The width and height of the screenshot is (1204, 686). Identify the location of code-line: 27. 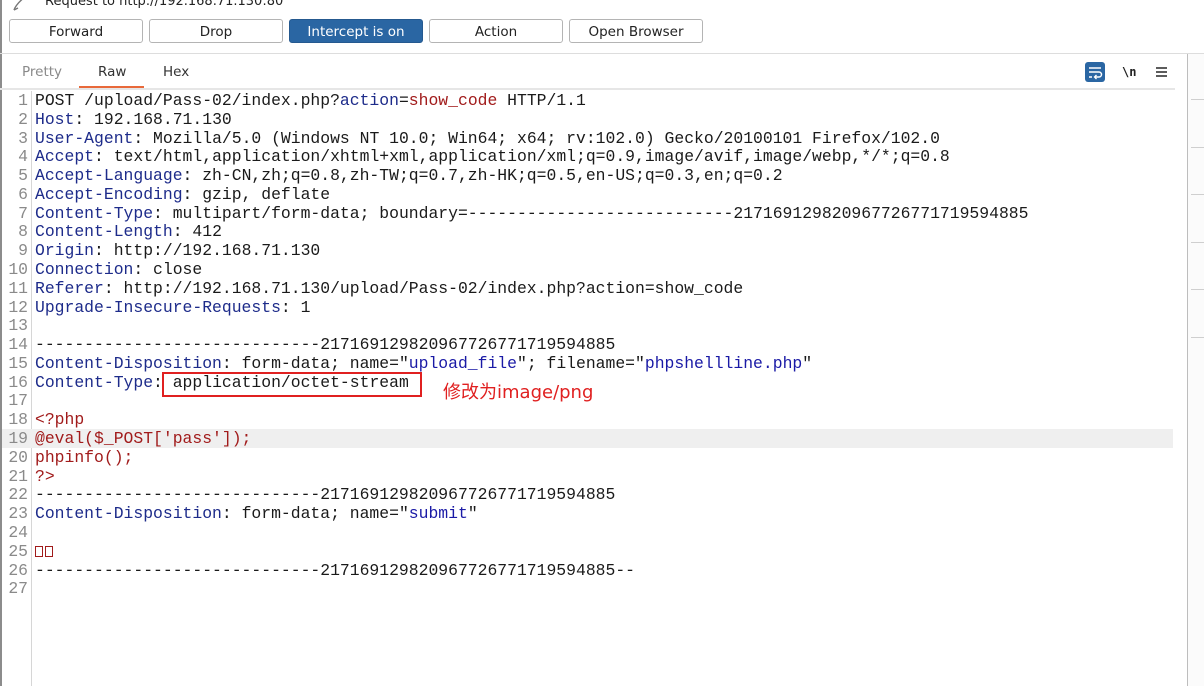
(587, 588).